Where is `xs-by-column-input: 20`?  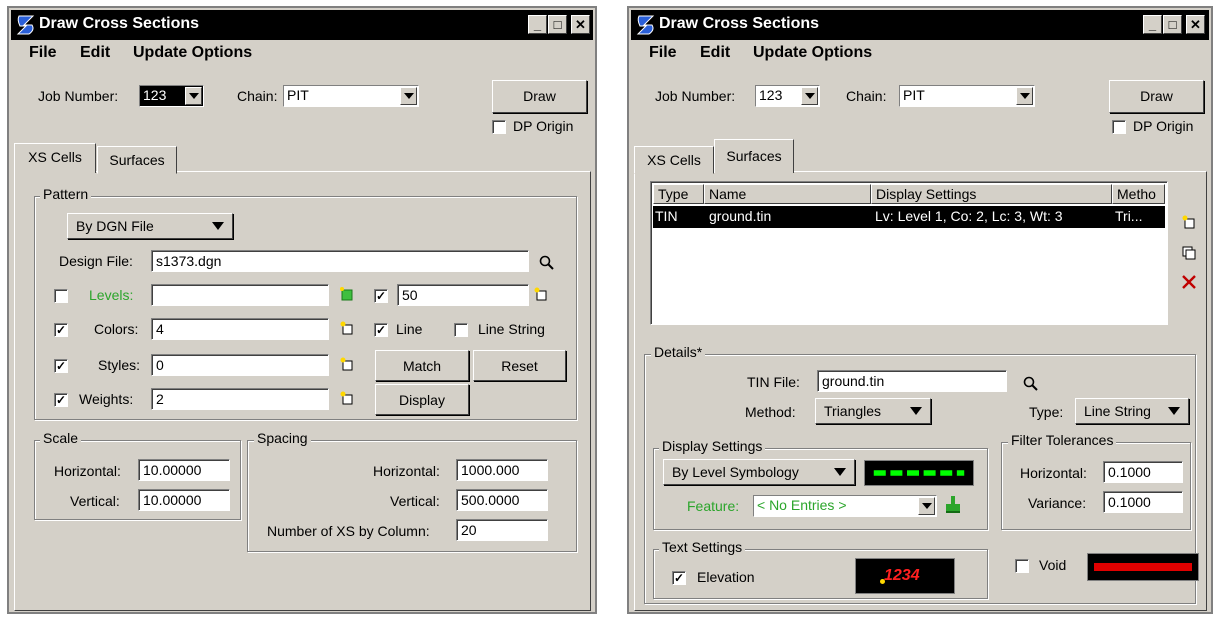 xs-by-column-input: 20 is located at coordinates (502, 530).